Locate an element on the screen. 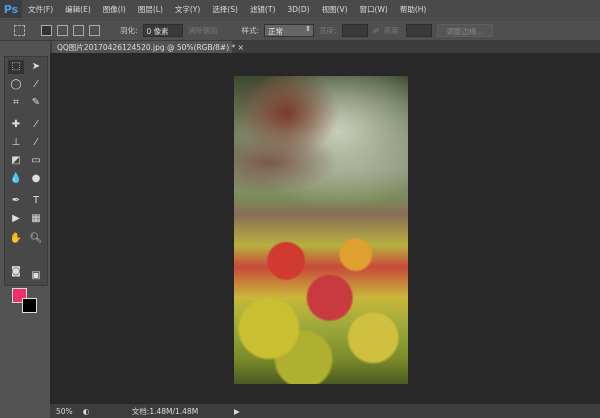  background-color-swatch is located at coordinates (29, 305).